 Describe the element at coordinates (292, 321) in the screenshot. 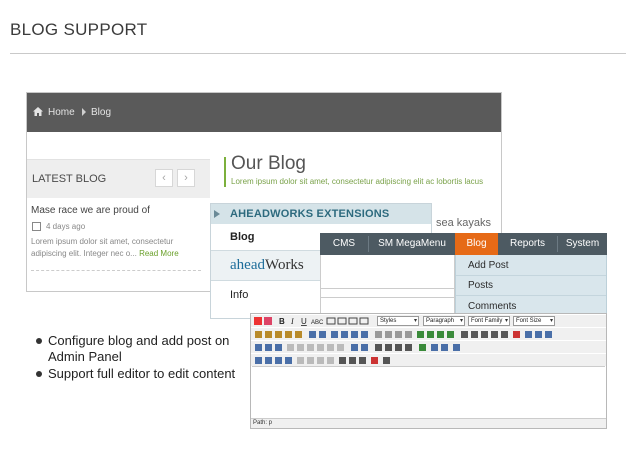

I see `svg-text: I` at that location.